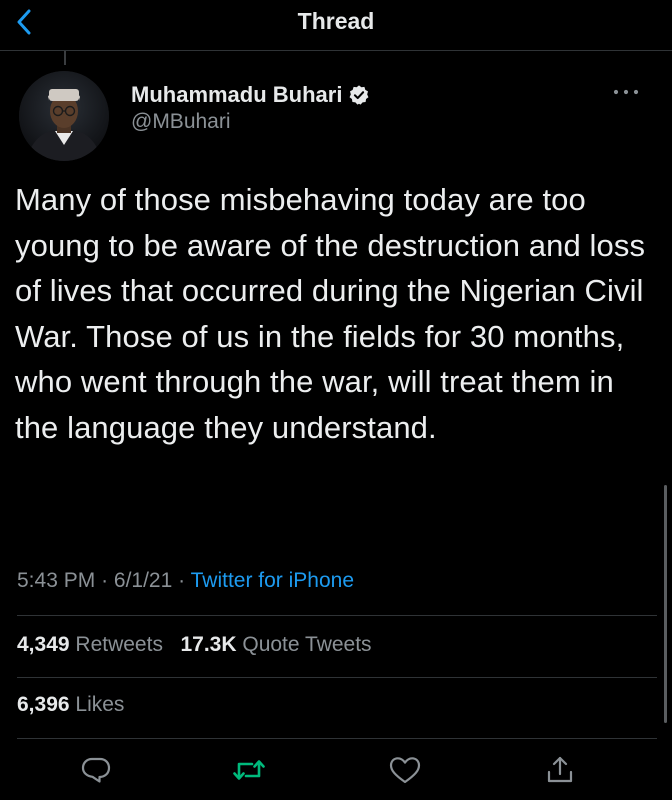 This screenshot has width=672, height=800. What do you see at coordinates (65, 58) in the screenshot?
I see `thread-connector-line` at bounding box center [65, 58].